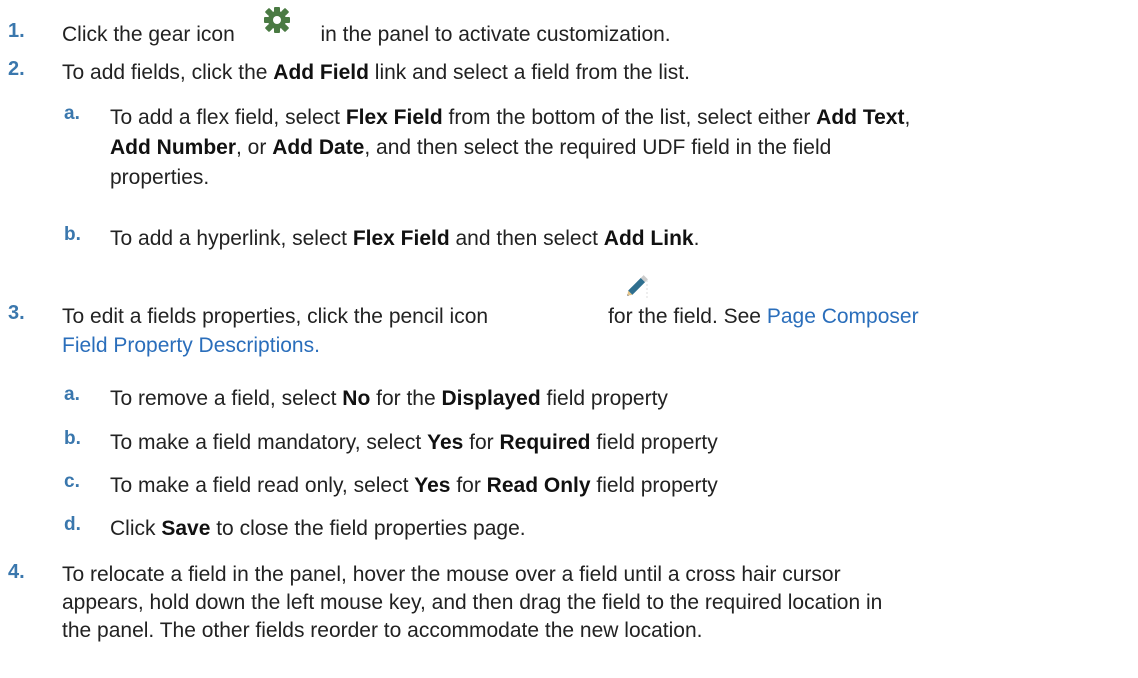 The image size is (1138, 678). Describe the element at coordinates (16, 572) in the screenshot. I see `step-number: 4.` at that location.